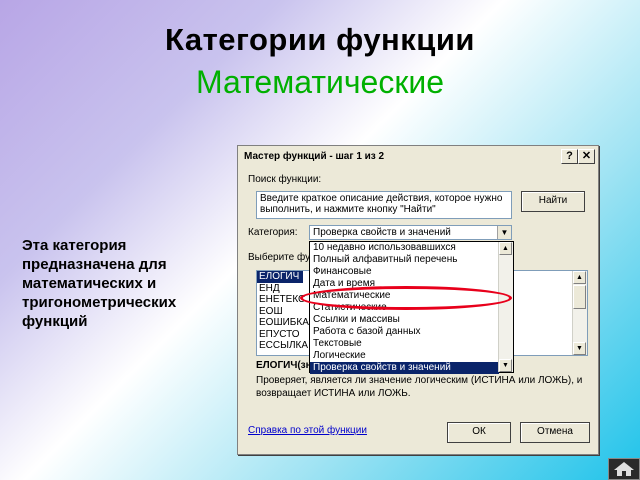  I want to click on function-list-scrollbar: ▲ ▼, so click(579, 313).